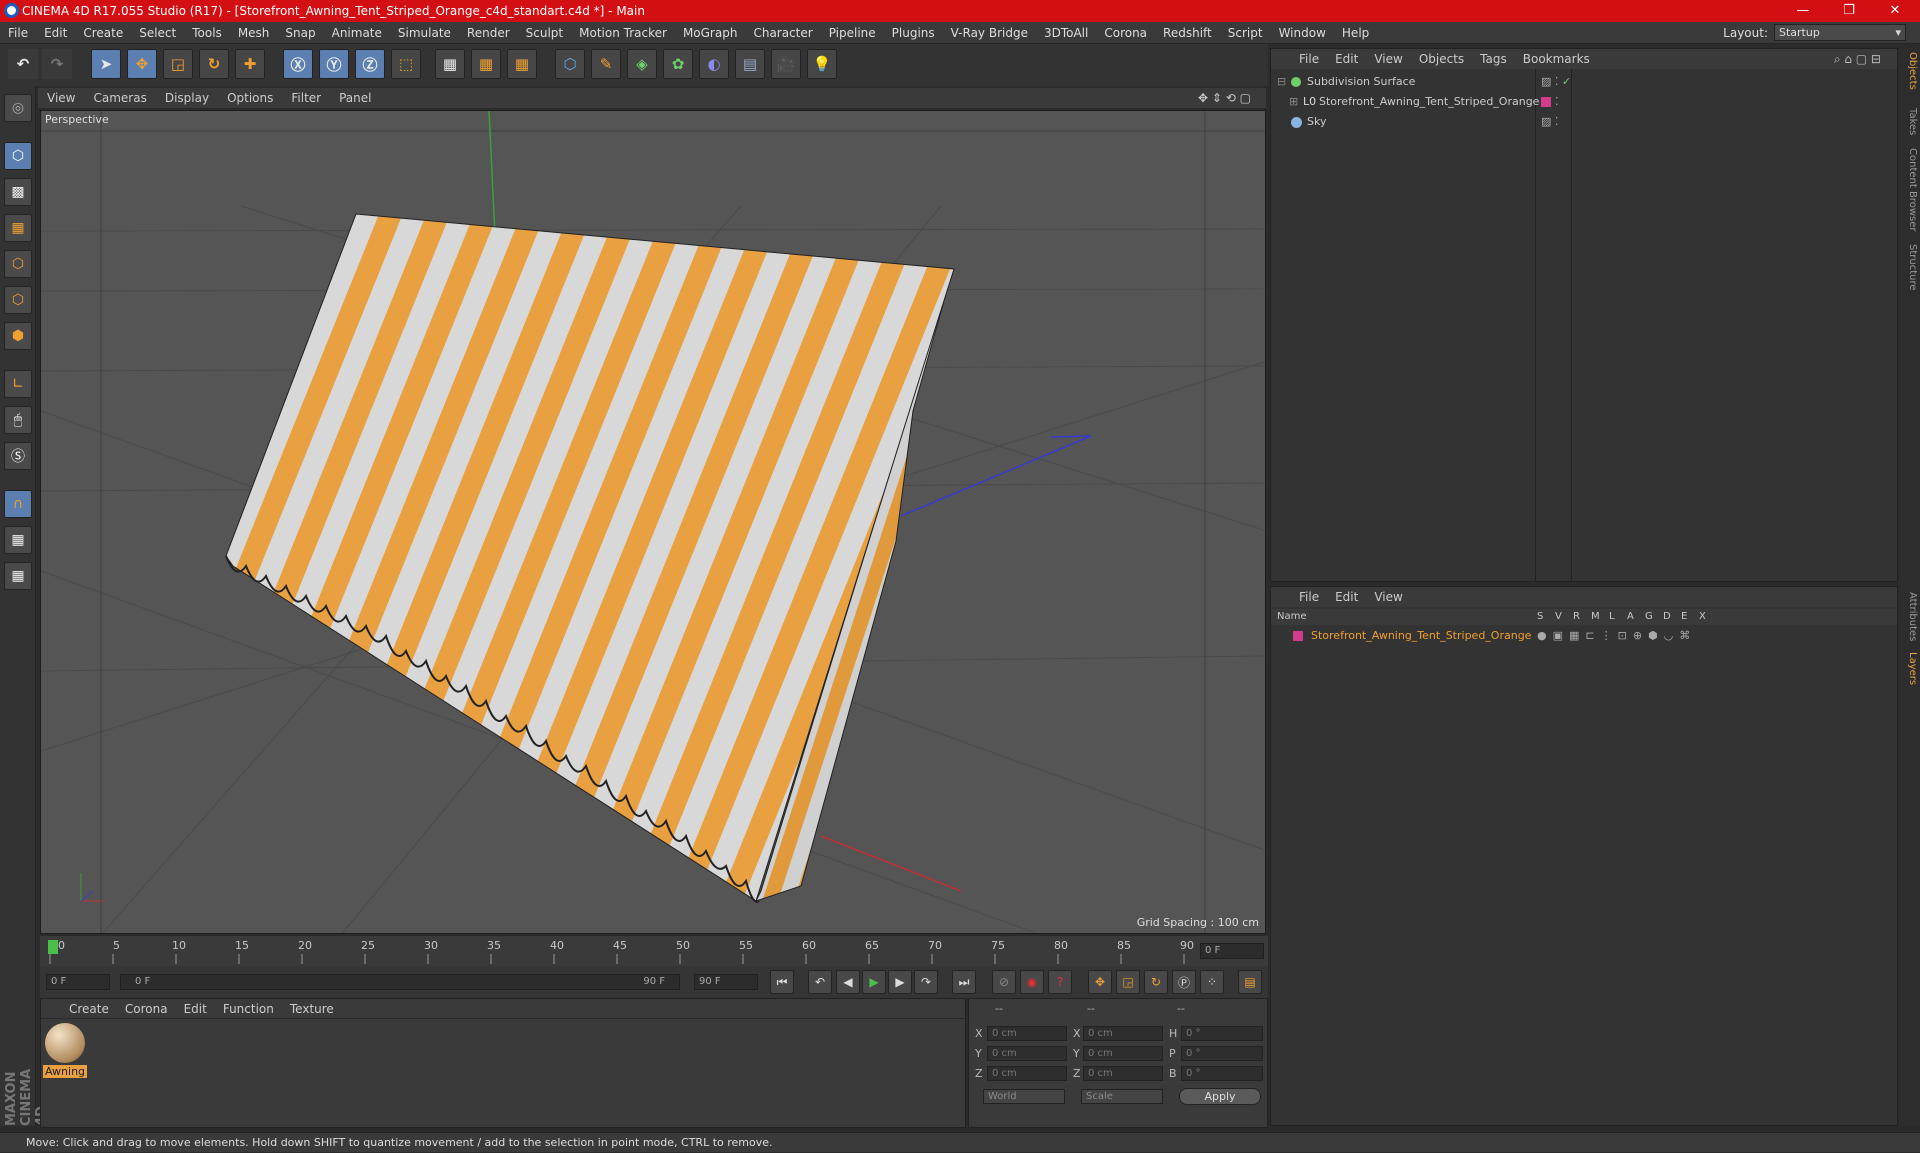 The height and width of the screenshot is (1153, 1920). I want to click on rotation-h-field: 0 °, so click(1222, 1033).